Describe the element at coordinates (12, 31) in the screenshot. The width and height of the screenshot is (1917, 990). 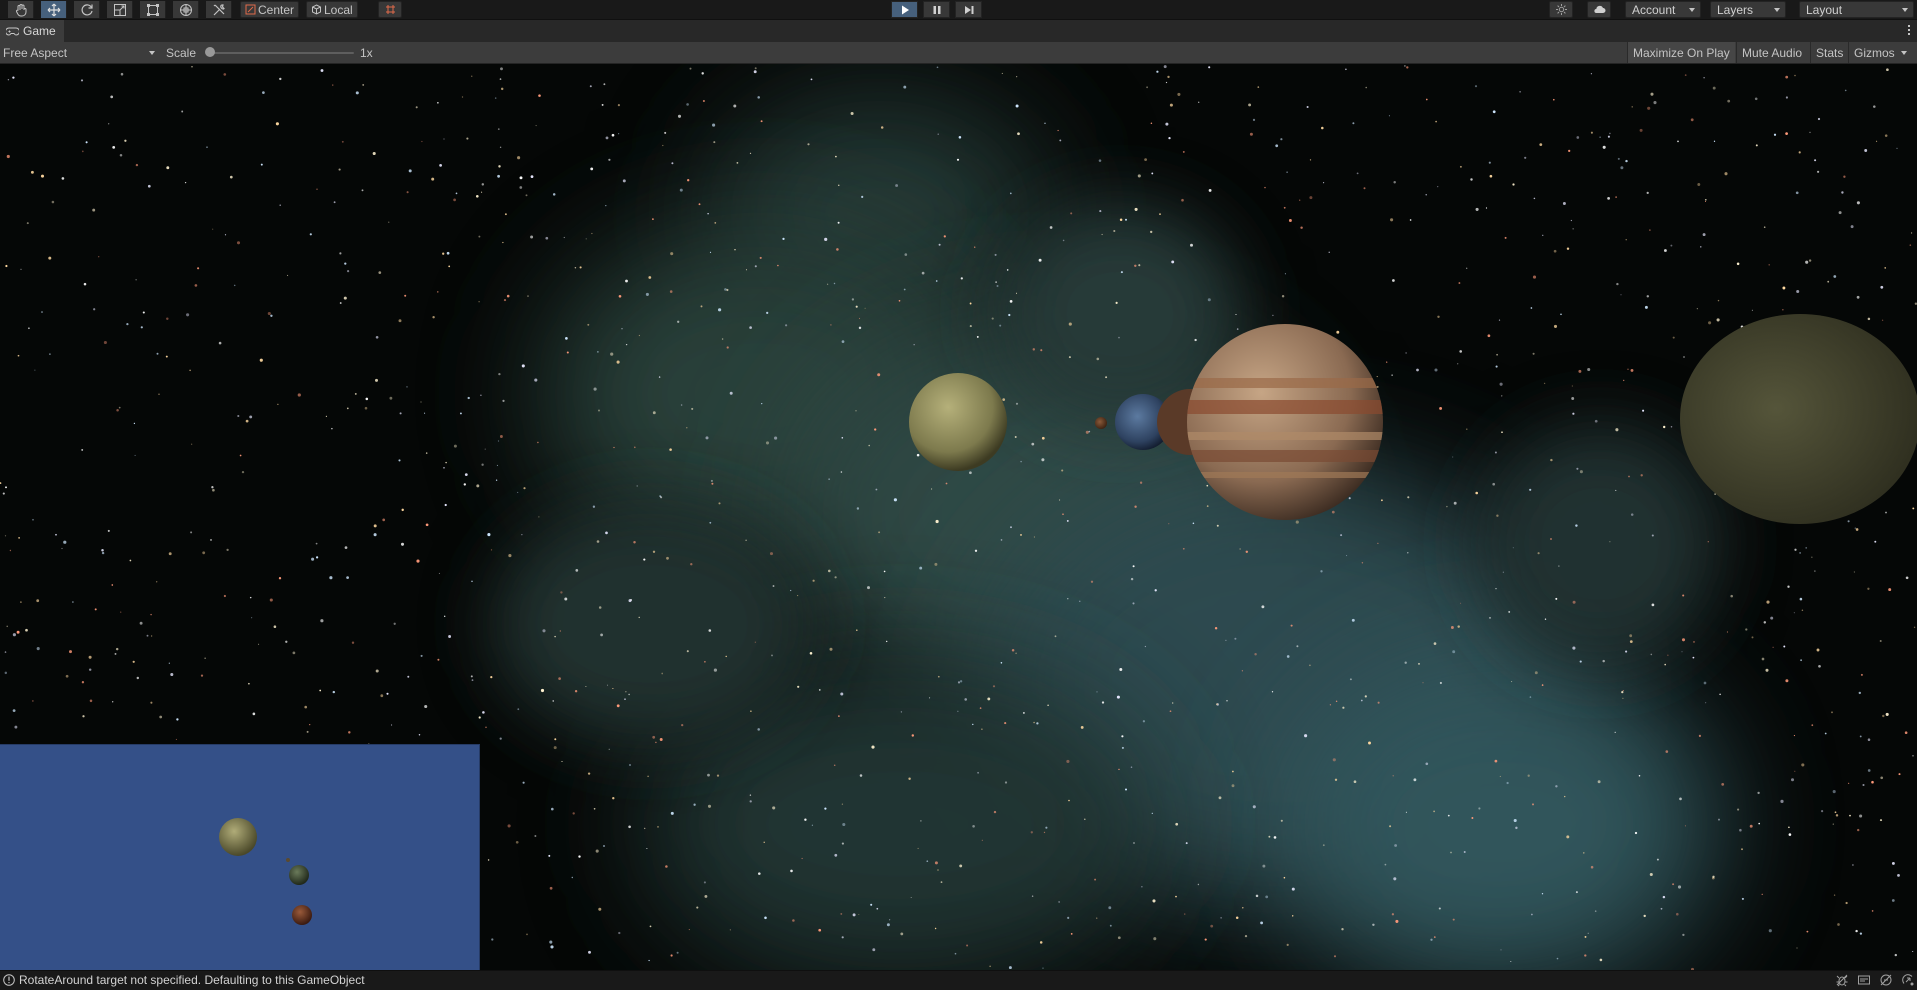
I see `gamepad-icon` at that location.